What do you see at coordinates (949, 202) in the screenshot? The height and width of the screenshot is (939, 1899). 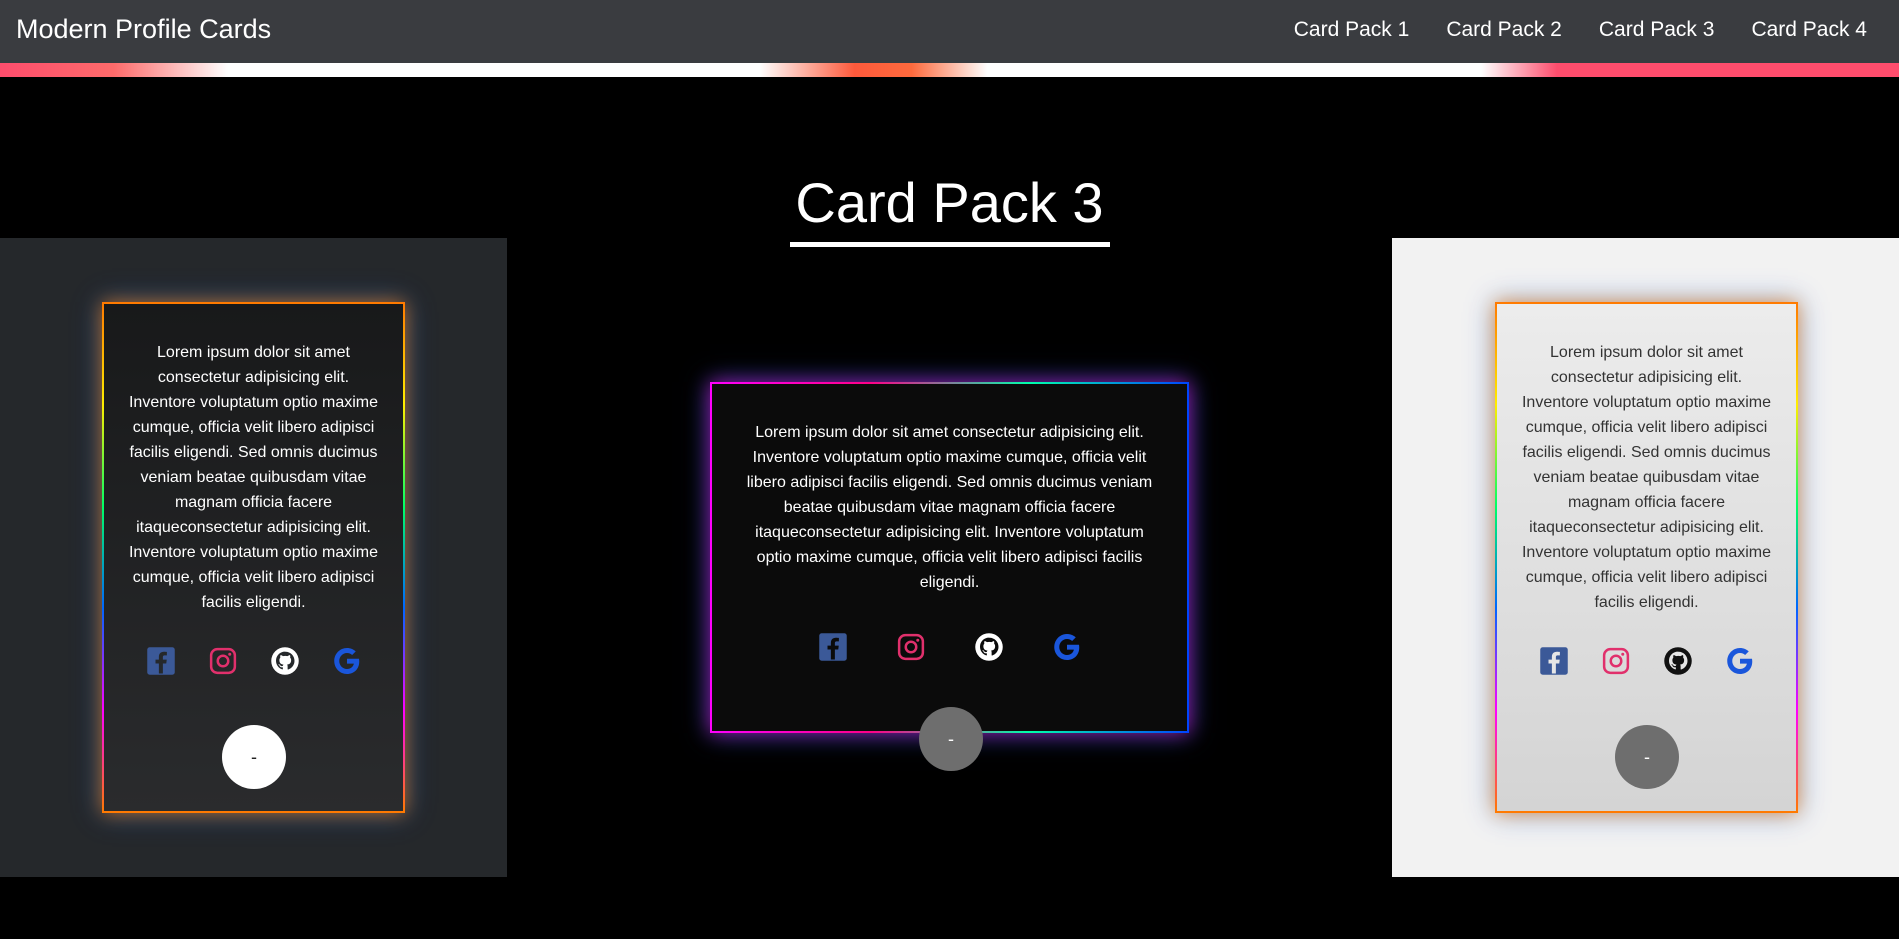 I see `page-title: Card Pack 3` at bounding box center [949, 202].